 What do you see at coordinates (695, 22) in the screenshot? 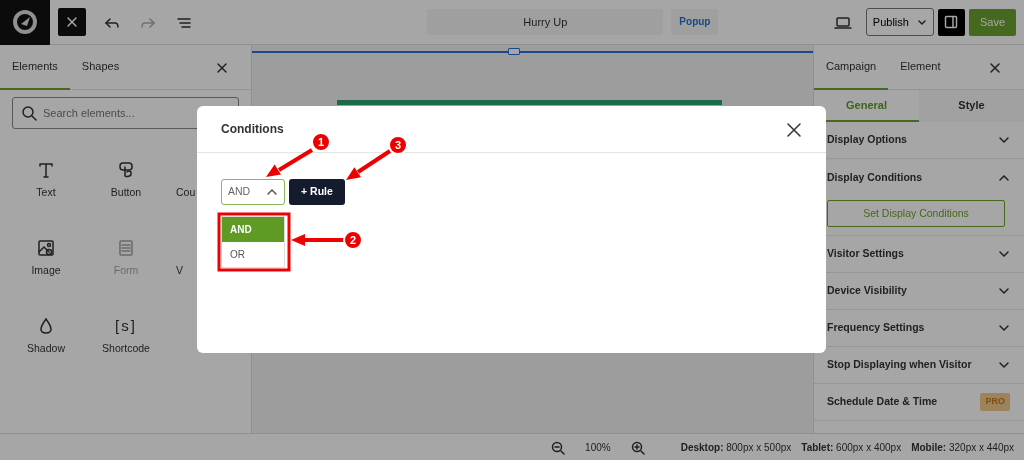
I see `type-tag: Popup` at bounding box center [695, 22].